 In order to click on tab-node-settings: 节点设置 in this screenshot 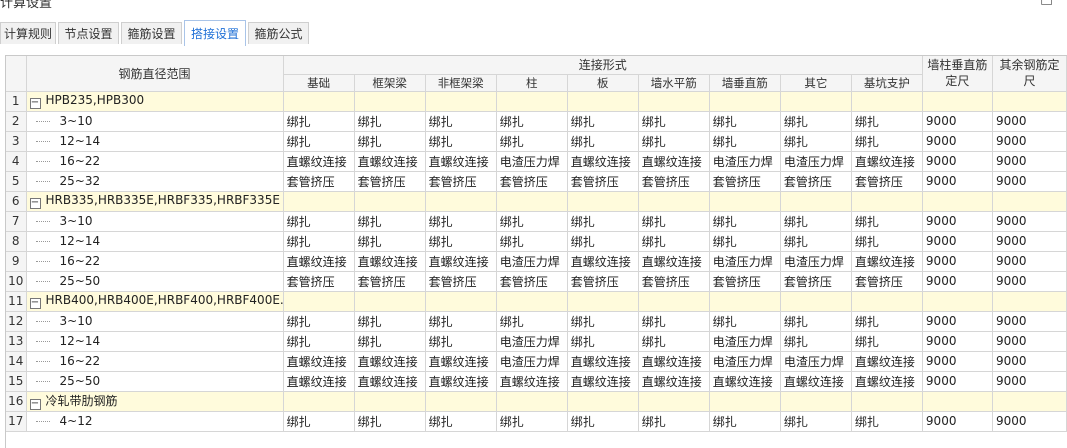, I will do `click(88, 33)`.